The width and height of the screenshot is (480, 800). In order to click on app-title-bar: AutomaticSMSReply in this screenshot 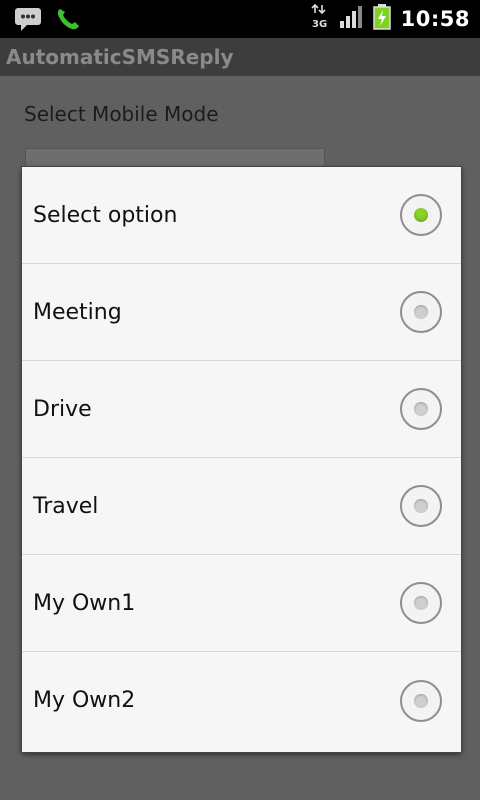, I will do `click(240, 57)`.